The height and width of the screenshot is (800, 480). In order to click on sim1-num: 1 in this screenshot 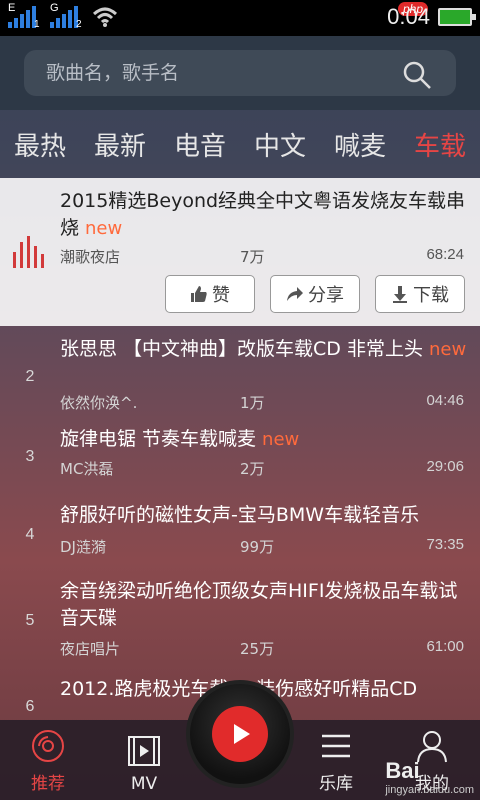, I will do `click(37, 24)`.